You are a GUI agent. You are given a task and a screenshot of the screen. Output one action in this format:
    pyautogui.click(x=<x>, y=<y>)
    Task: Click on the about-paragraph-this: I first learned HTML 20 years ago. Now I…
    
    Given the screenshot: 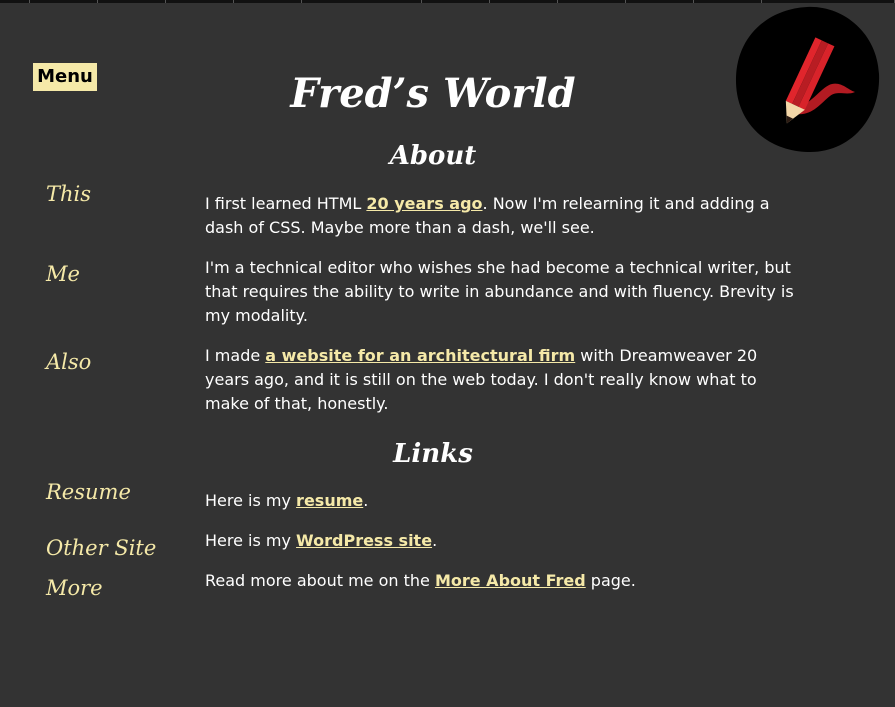 What is the action you would take?
    pyautogui.click(x=505, y=216)
    